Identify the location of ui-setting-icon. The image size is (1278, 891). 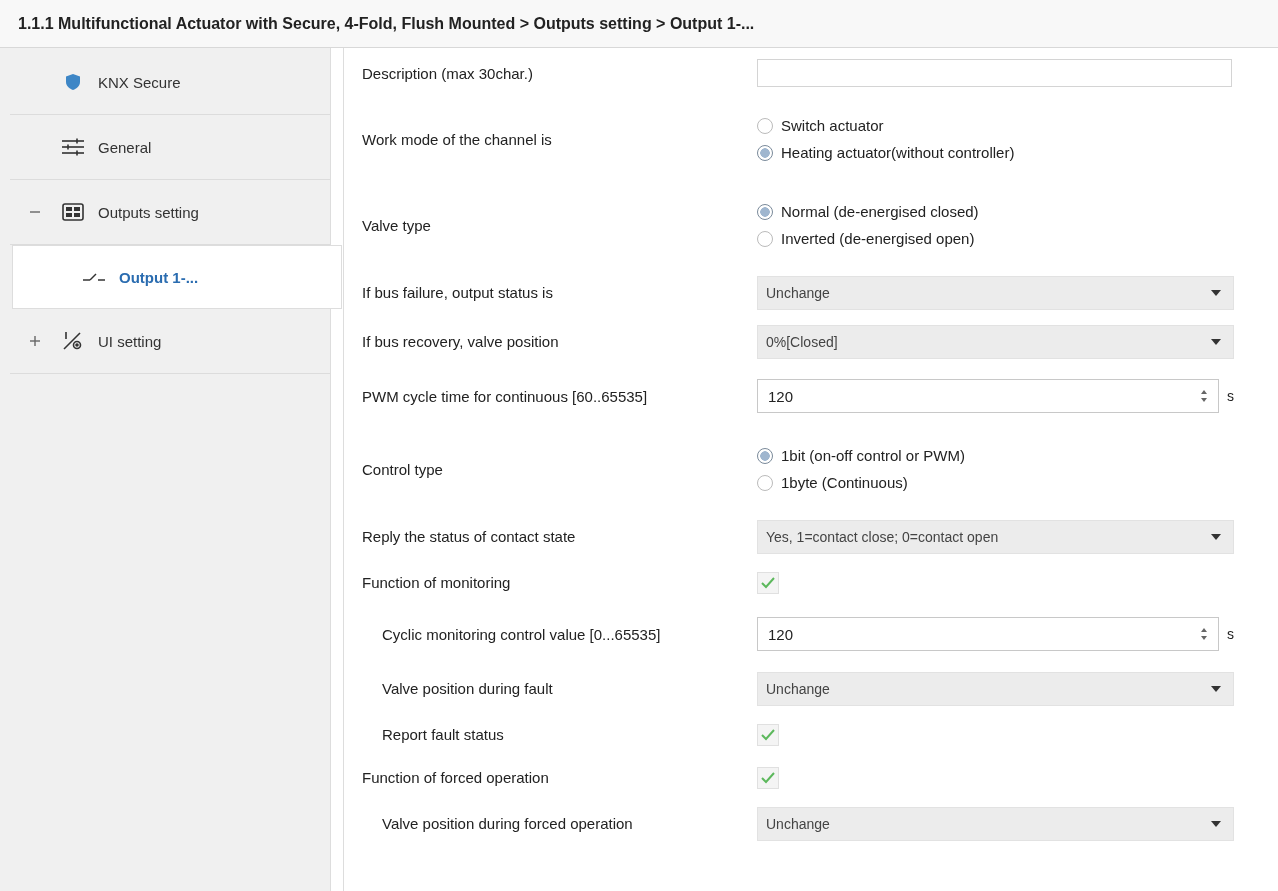
(73, 341).